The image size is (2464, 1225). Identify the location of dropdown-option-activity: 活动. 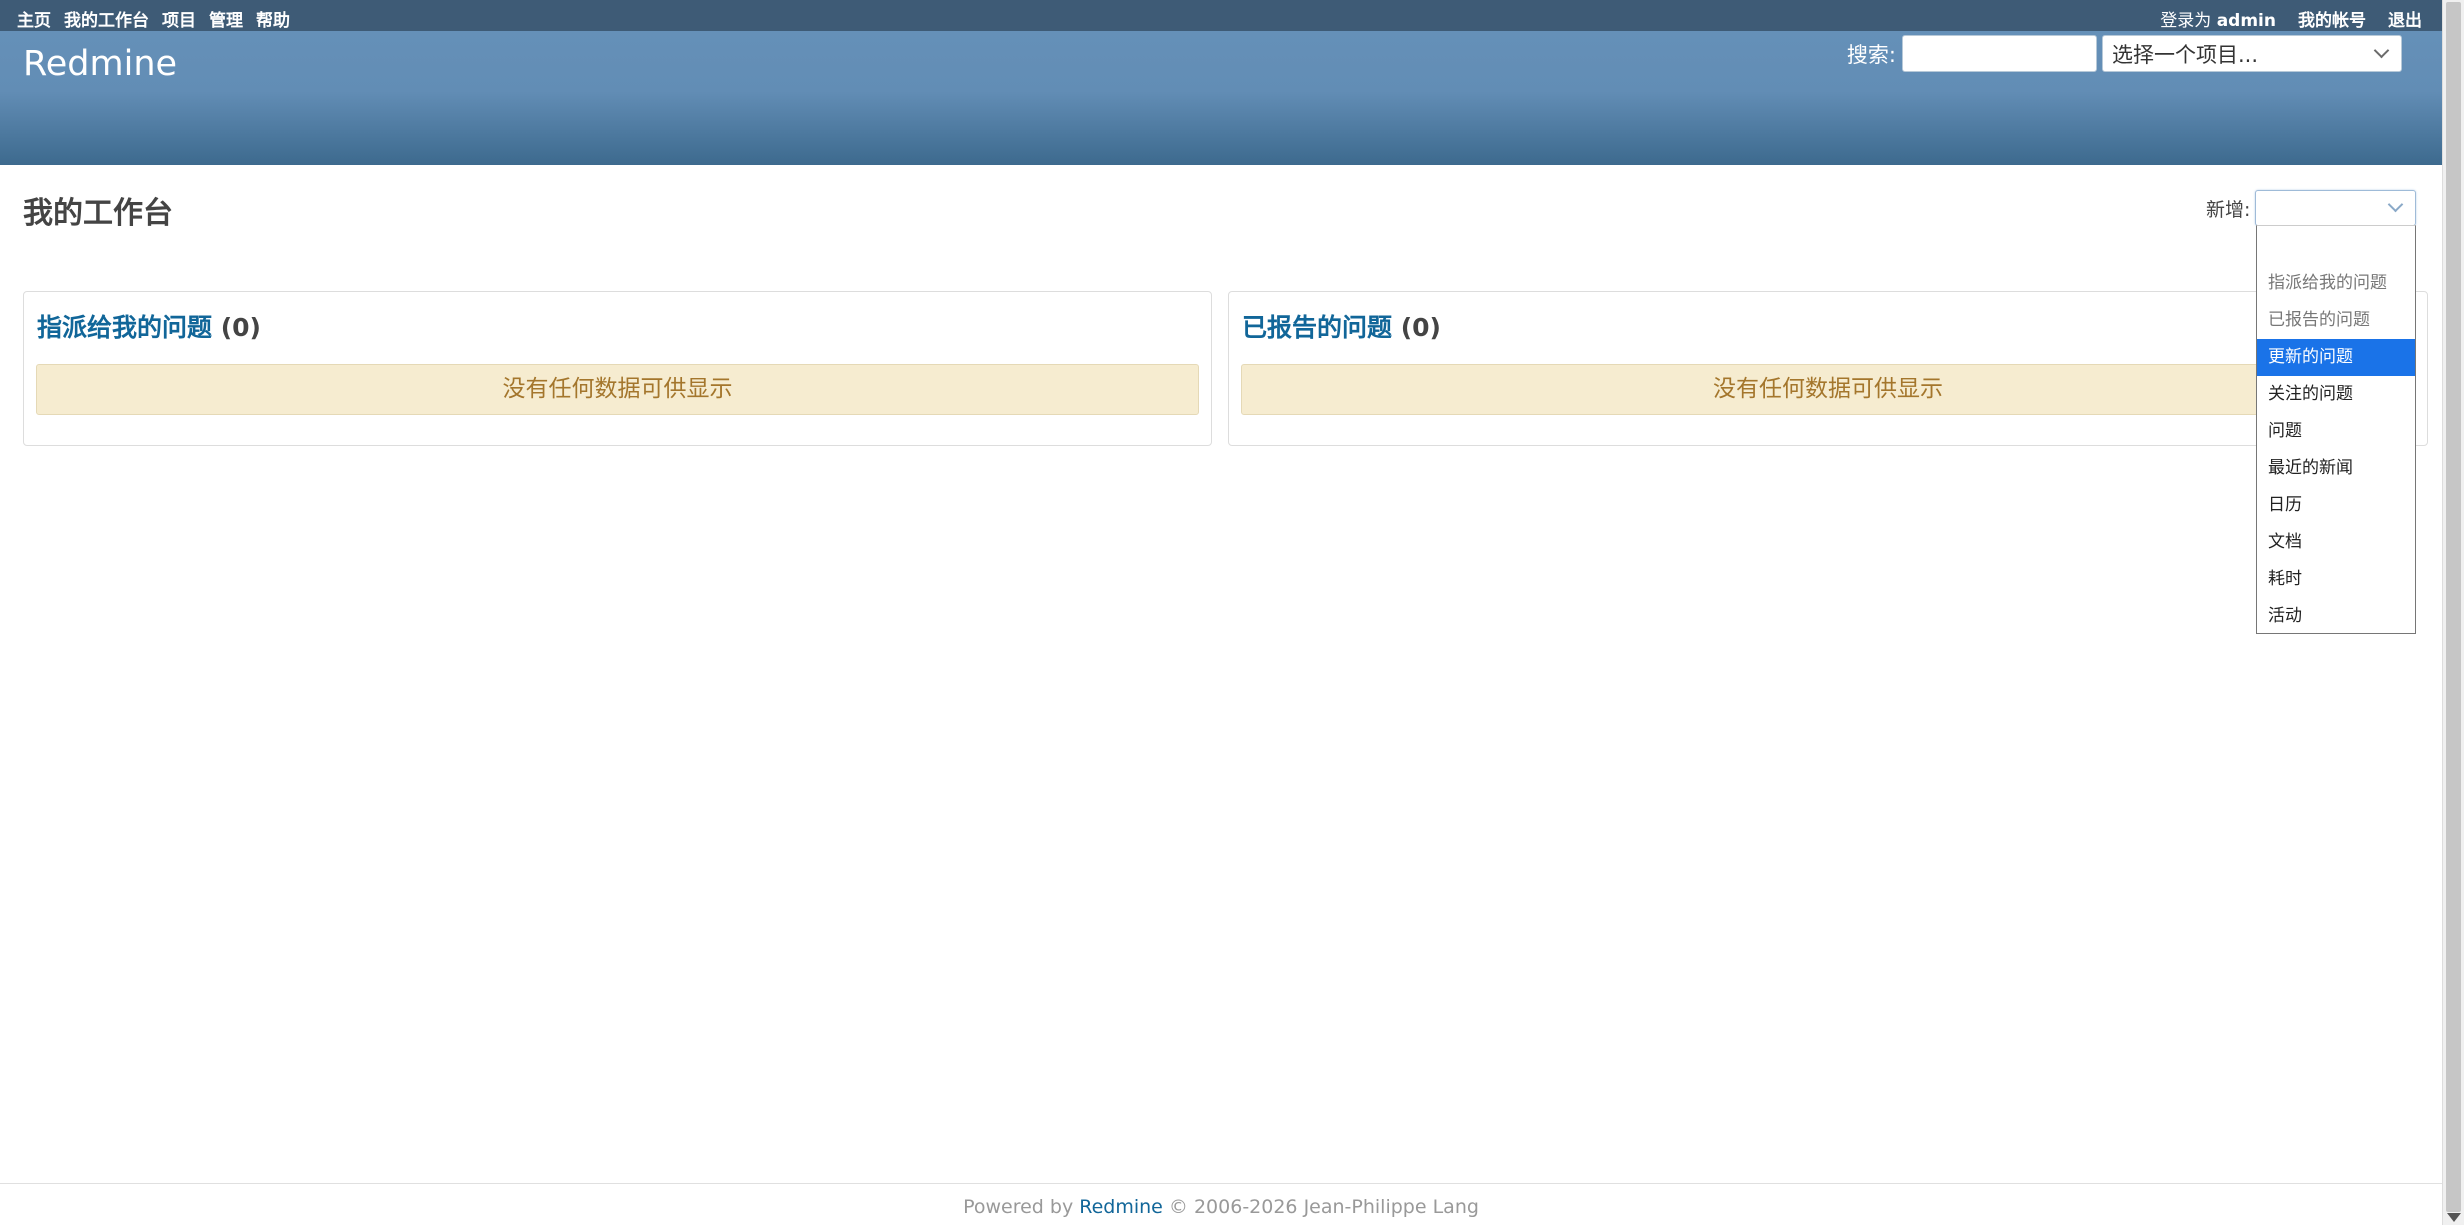
(2336, 616).